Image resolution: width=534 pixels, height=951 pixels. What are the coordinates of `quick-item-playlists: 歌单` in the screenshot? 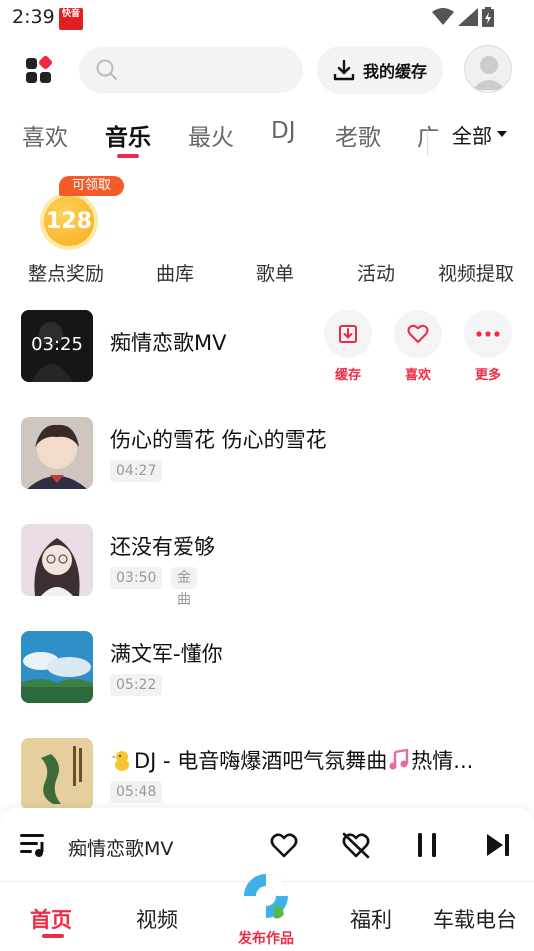 It's located at (275, 272).